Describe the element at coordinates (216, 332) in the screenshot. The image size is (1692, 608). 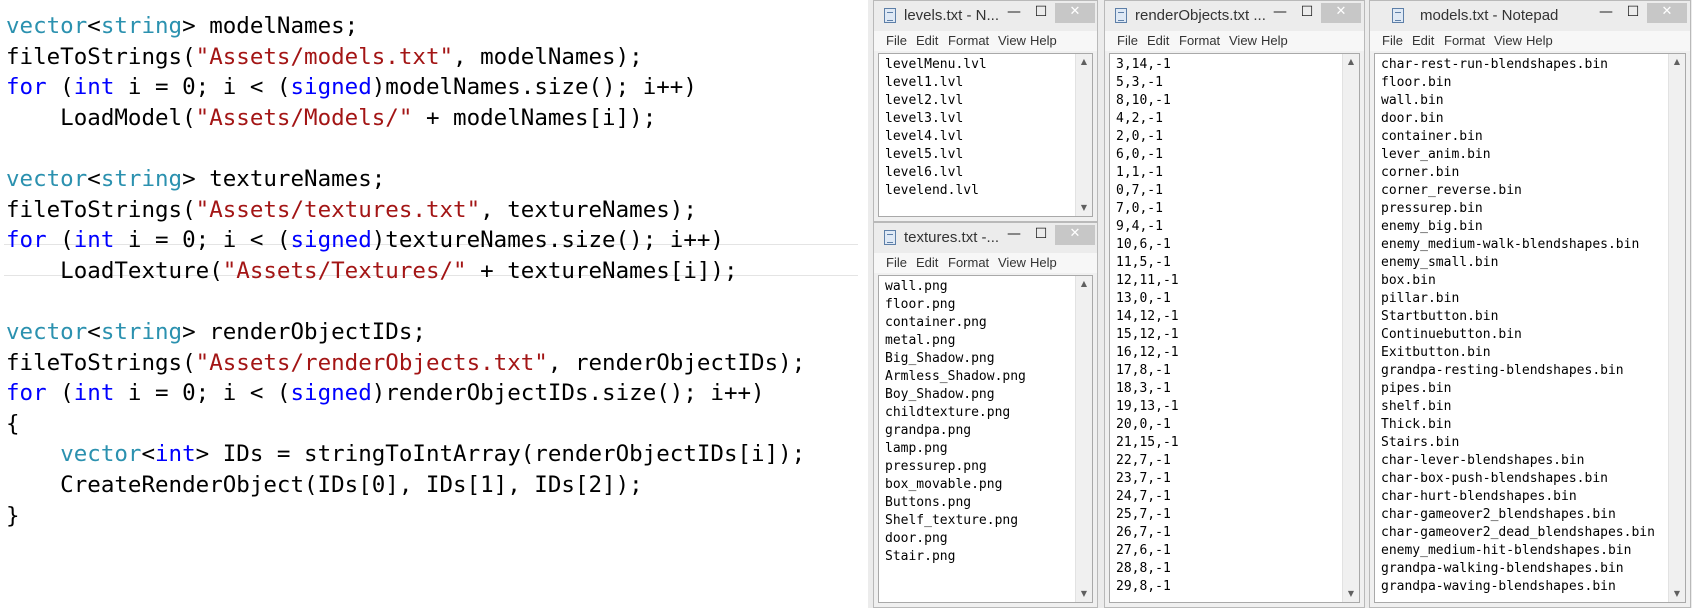
I see `code-line: vector<string> renderObjectIDs;` at that location.